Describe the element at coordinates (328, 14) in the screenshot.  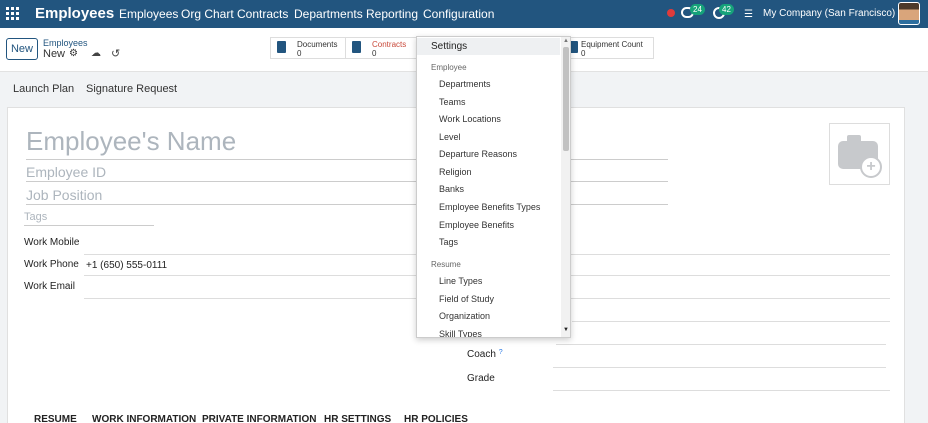
I see `menu-departments: Departments` at that location.